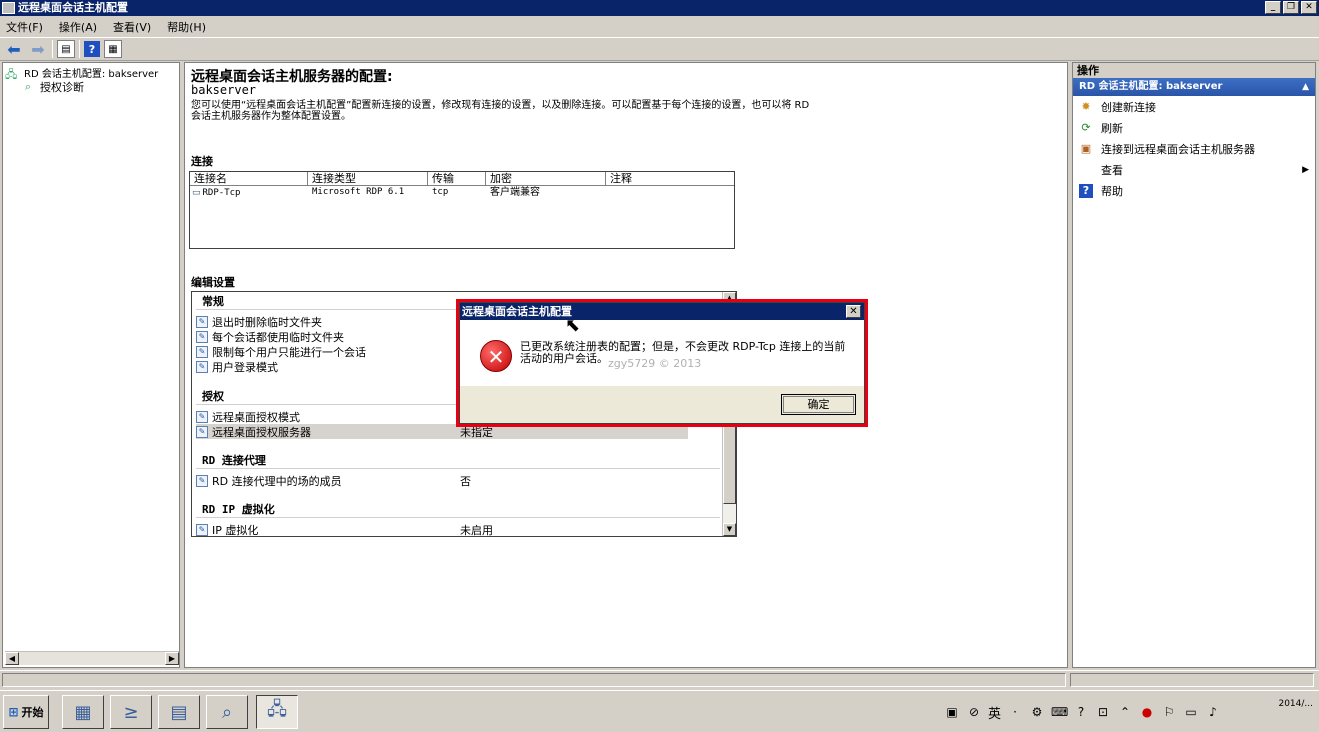  What do you see at coordinates (659, 679) in the screenshot?
I see `status-bar` at bounding box center [659, 679].